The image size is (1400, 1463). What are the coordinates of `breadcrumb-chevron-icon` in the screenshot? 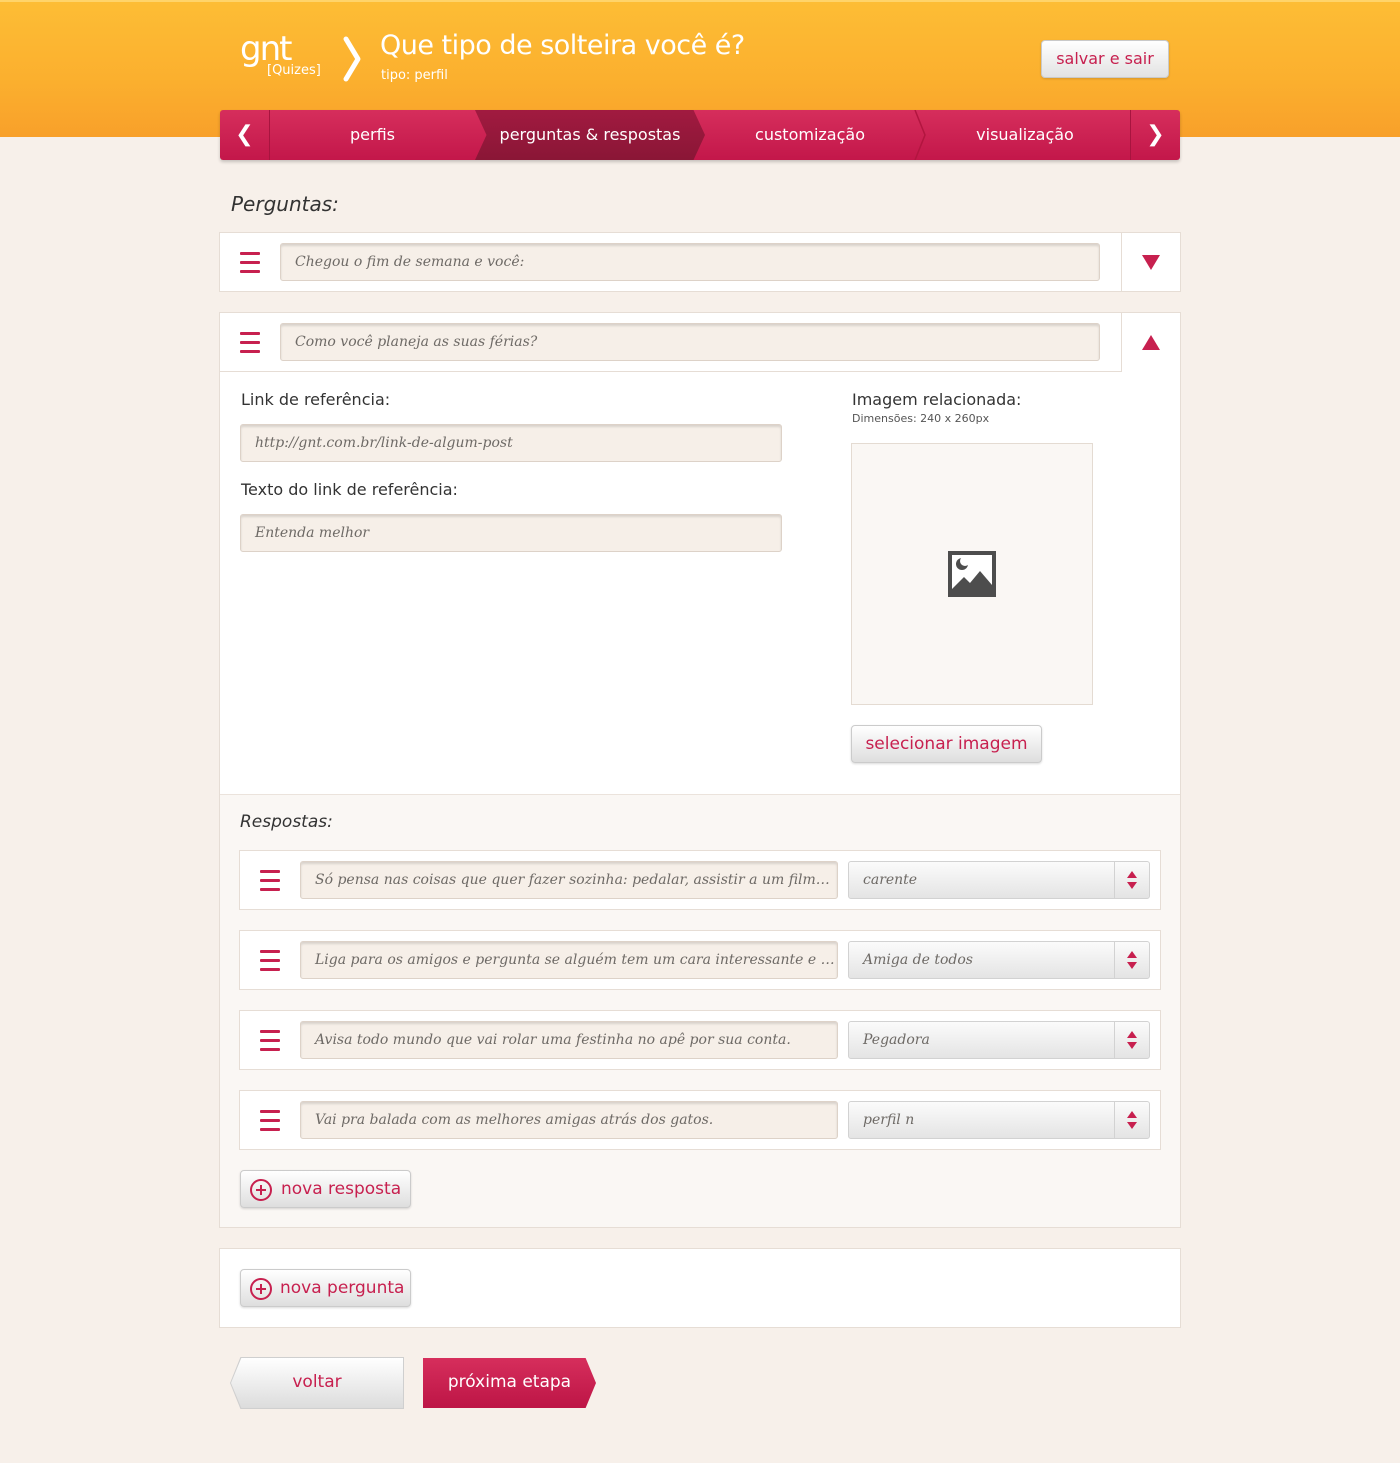 It's located at (352, 59).